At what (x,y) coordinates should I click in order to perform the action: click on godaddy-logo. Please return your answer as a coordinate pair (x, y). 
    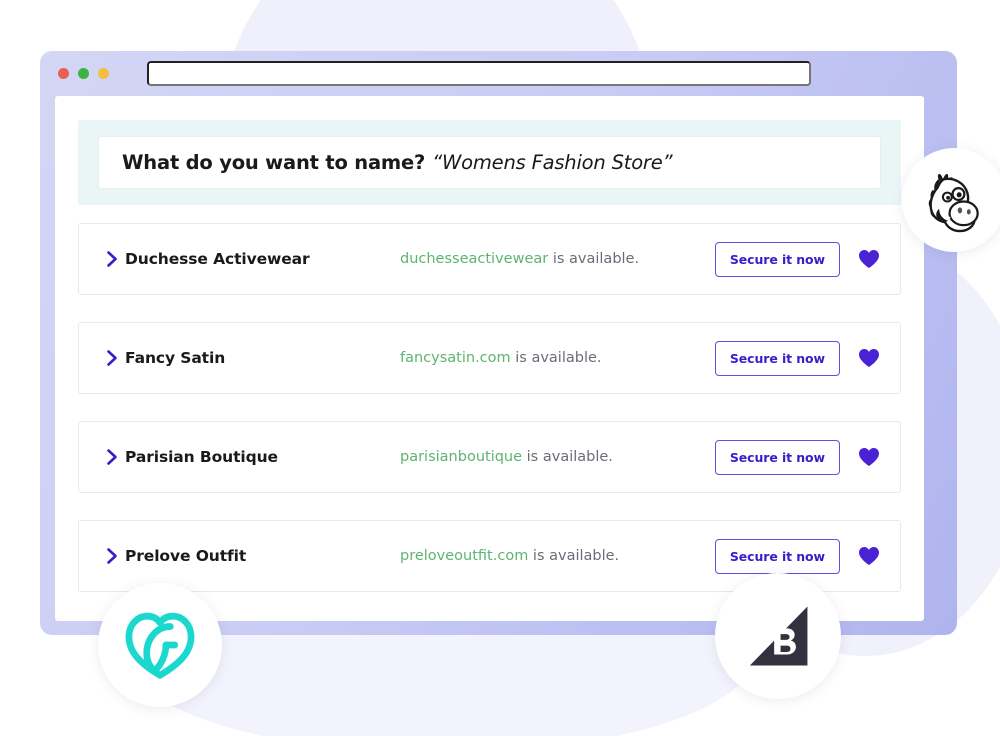
    Looking at the image, I should click on (160, 645).